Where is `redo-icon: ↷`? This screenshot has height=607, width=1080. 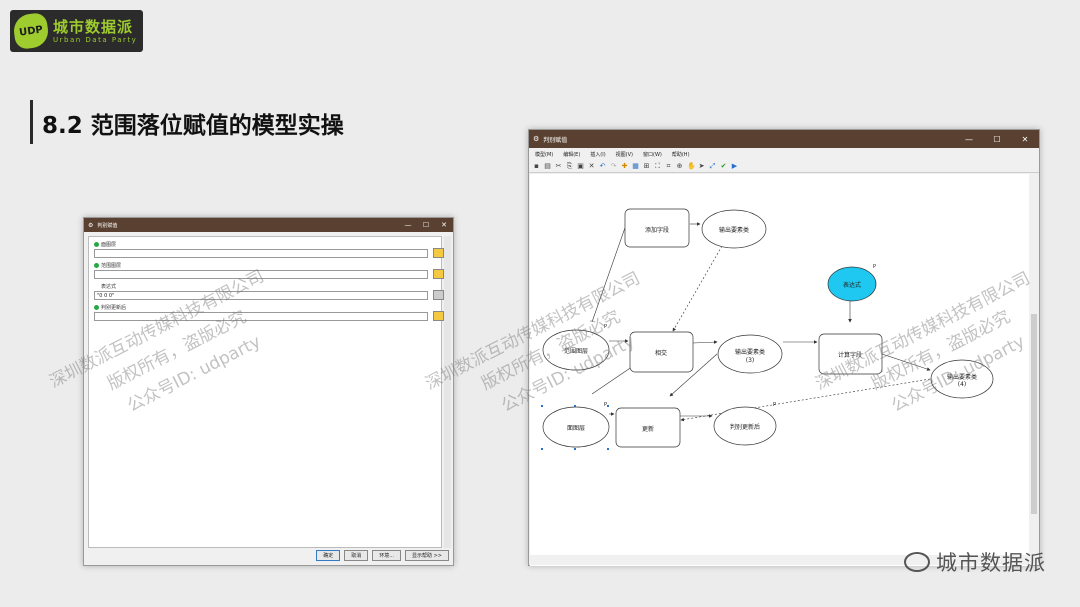 redo-icon: ↷ is located at coordinates (613, 166).